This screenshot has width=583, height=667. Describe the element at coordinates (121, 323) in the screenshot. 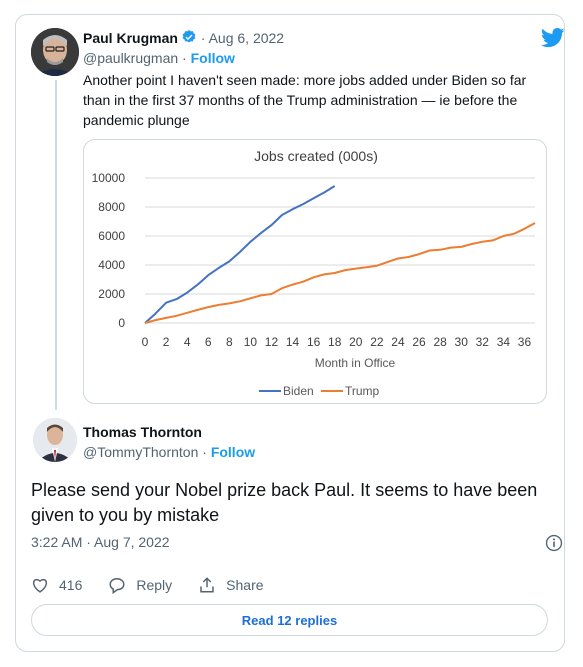

I see `y-tick-label: 0` at that location.